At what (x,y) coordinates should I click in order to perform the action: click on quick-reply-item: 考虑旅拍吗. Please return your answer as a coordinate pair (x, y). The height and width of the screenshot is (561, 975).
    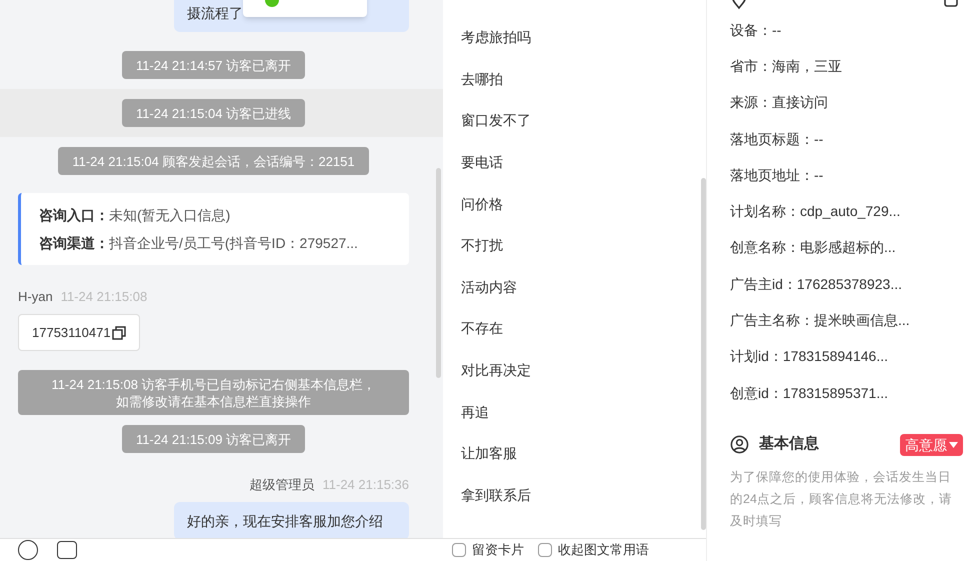
    Looking at the image, I should click on (568, 38).